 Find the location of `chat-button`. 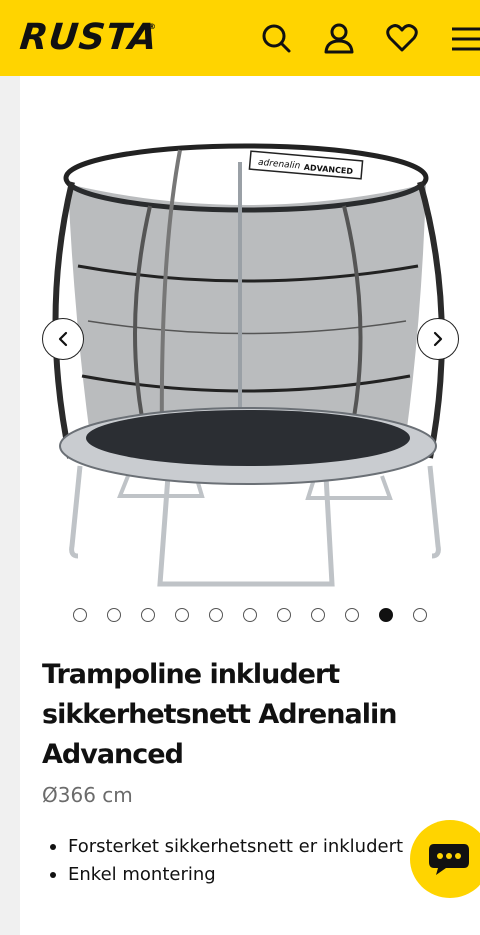

chat-button is located at coordinates (445, 859).